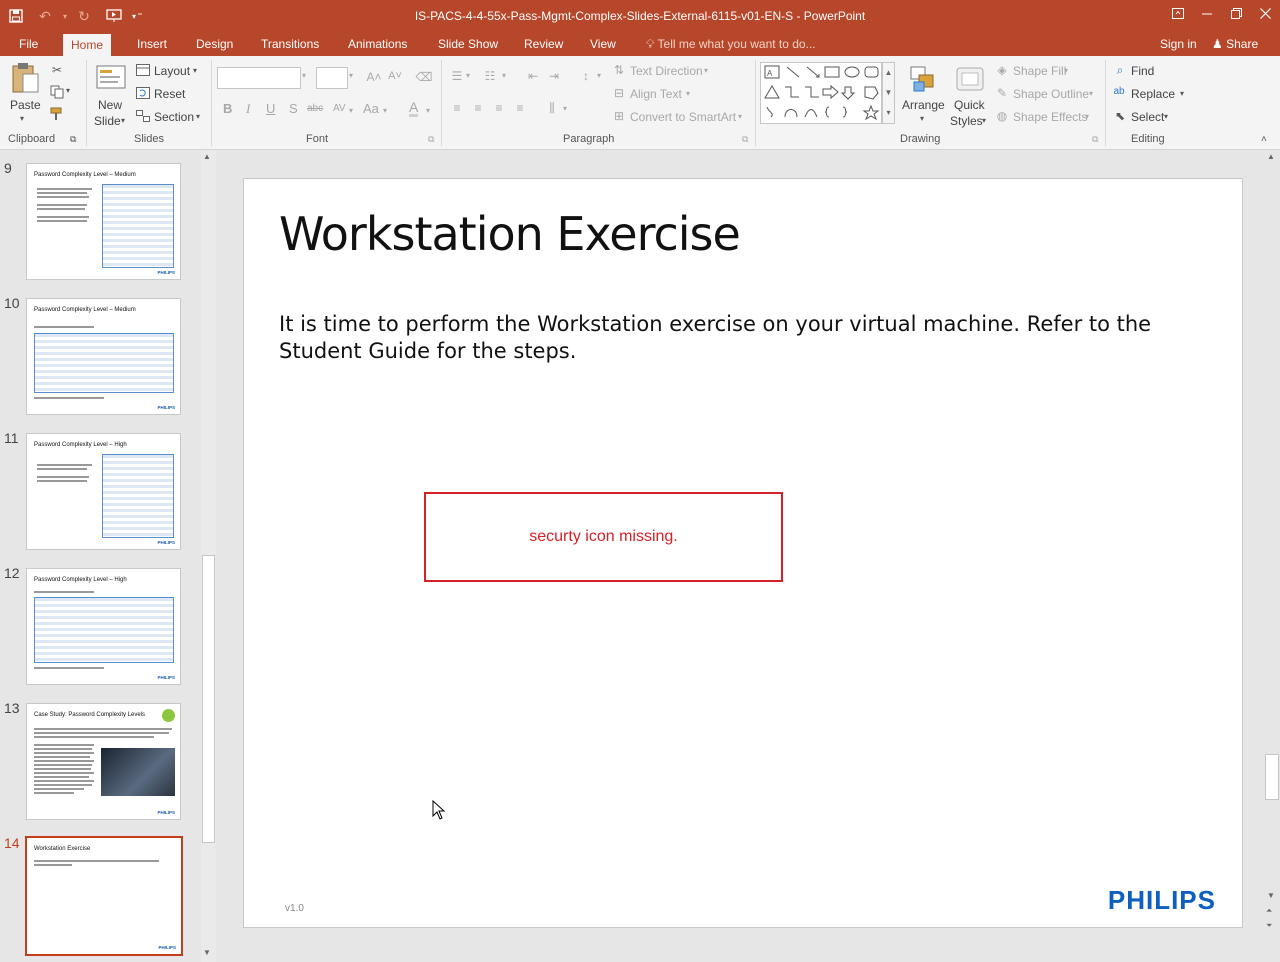  What do you see at coordinates (740, 116) in the screenshot?
I see `smartart-dropdown-icon: ▾` at bounding box center [740, 116].